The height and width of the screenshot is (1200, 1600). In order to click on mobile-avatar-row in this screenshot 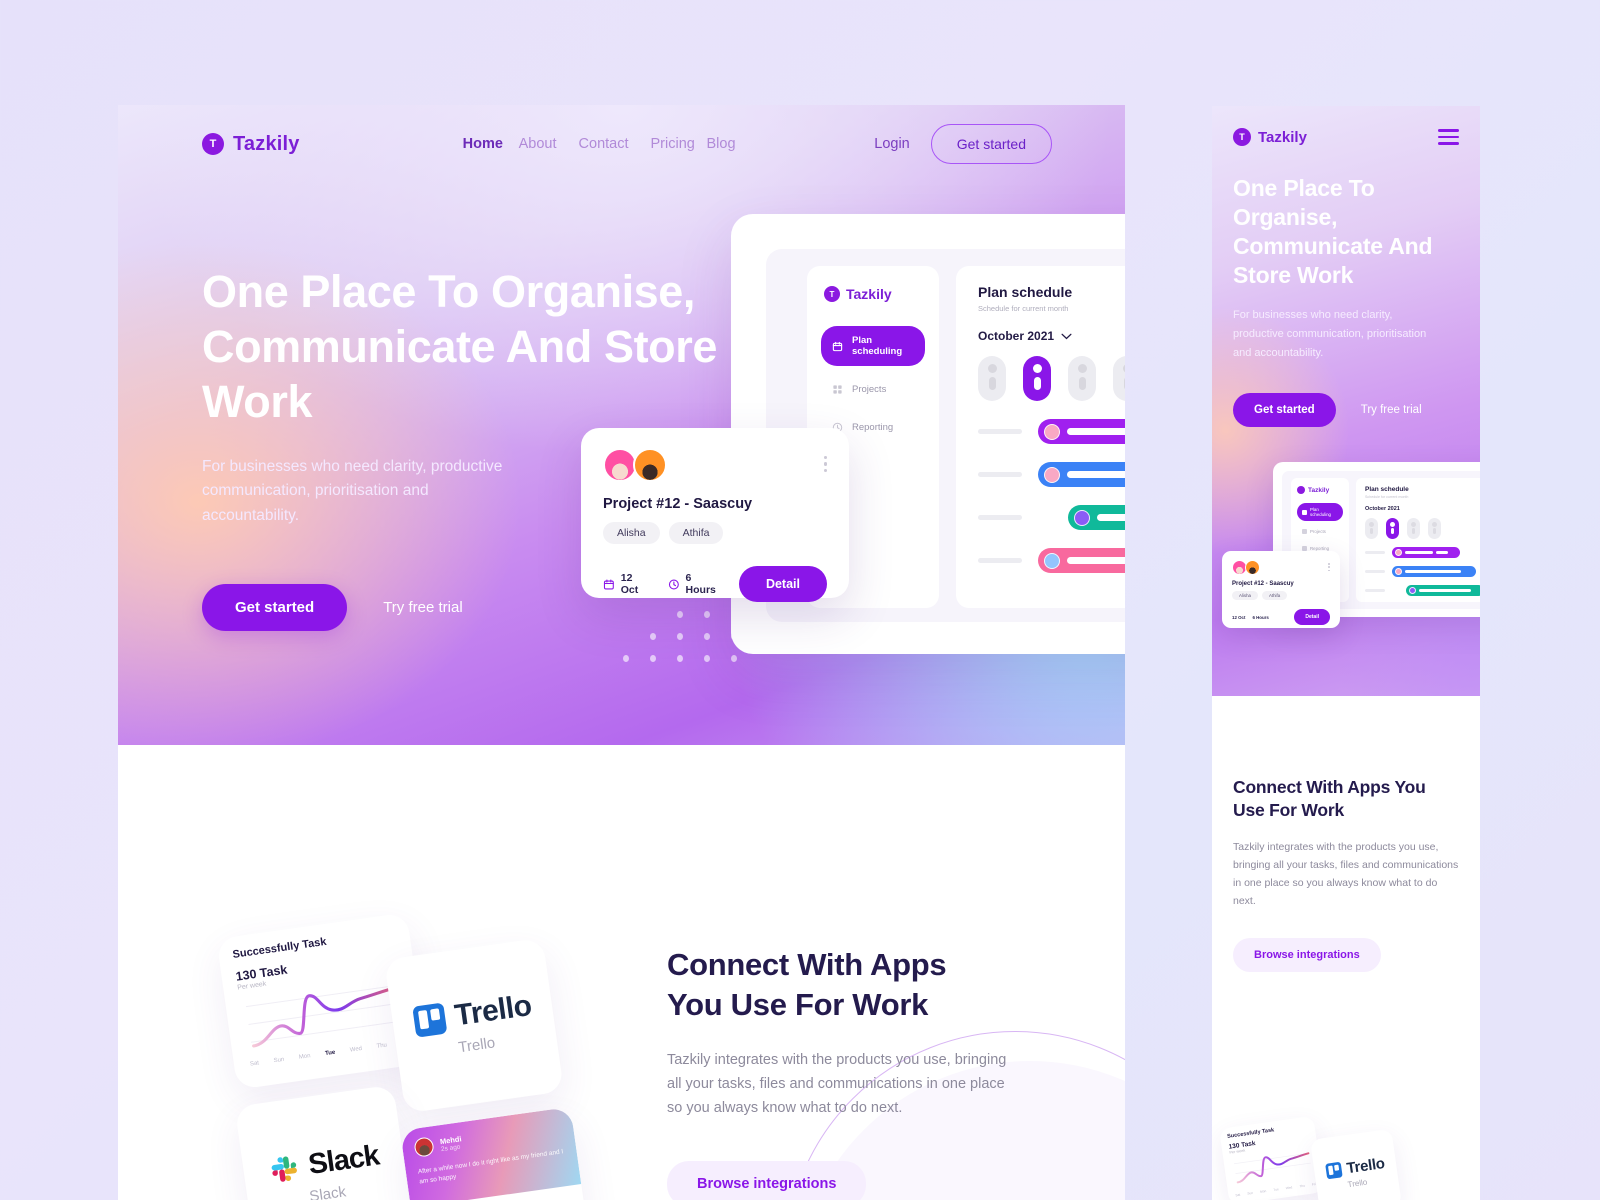, I will do `click(1422, 528)`.